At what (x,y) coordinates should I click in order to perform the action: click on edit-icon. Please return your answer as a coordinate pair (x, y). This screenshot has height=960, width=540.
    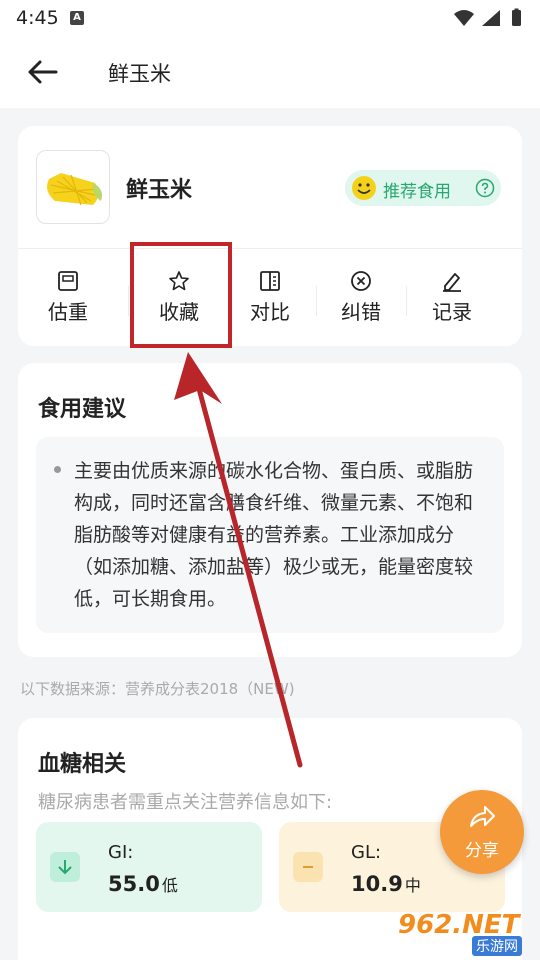
    Looking at the image, I should click on (452, 282).